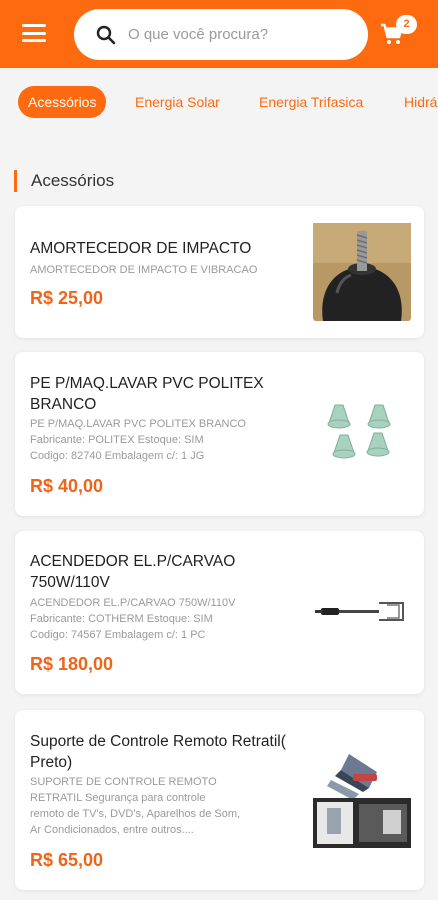 This screenshot has height=900, width=438. What do you see at coordinates (243, 34) in the screenshot?
I see `search-input` at bounding box center [243, 34].